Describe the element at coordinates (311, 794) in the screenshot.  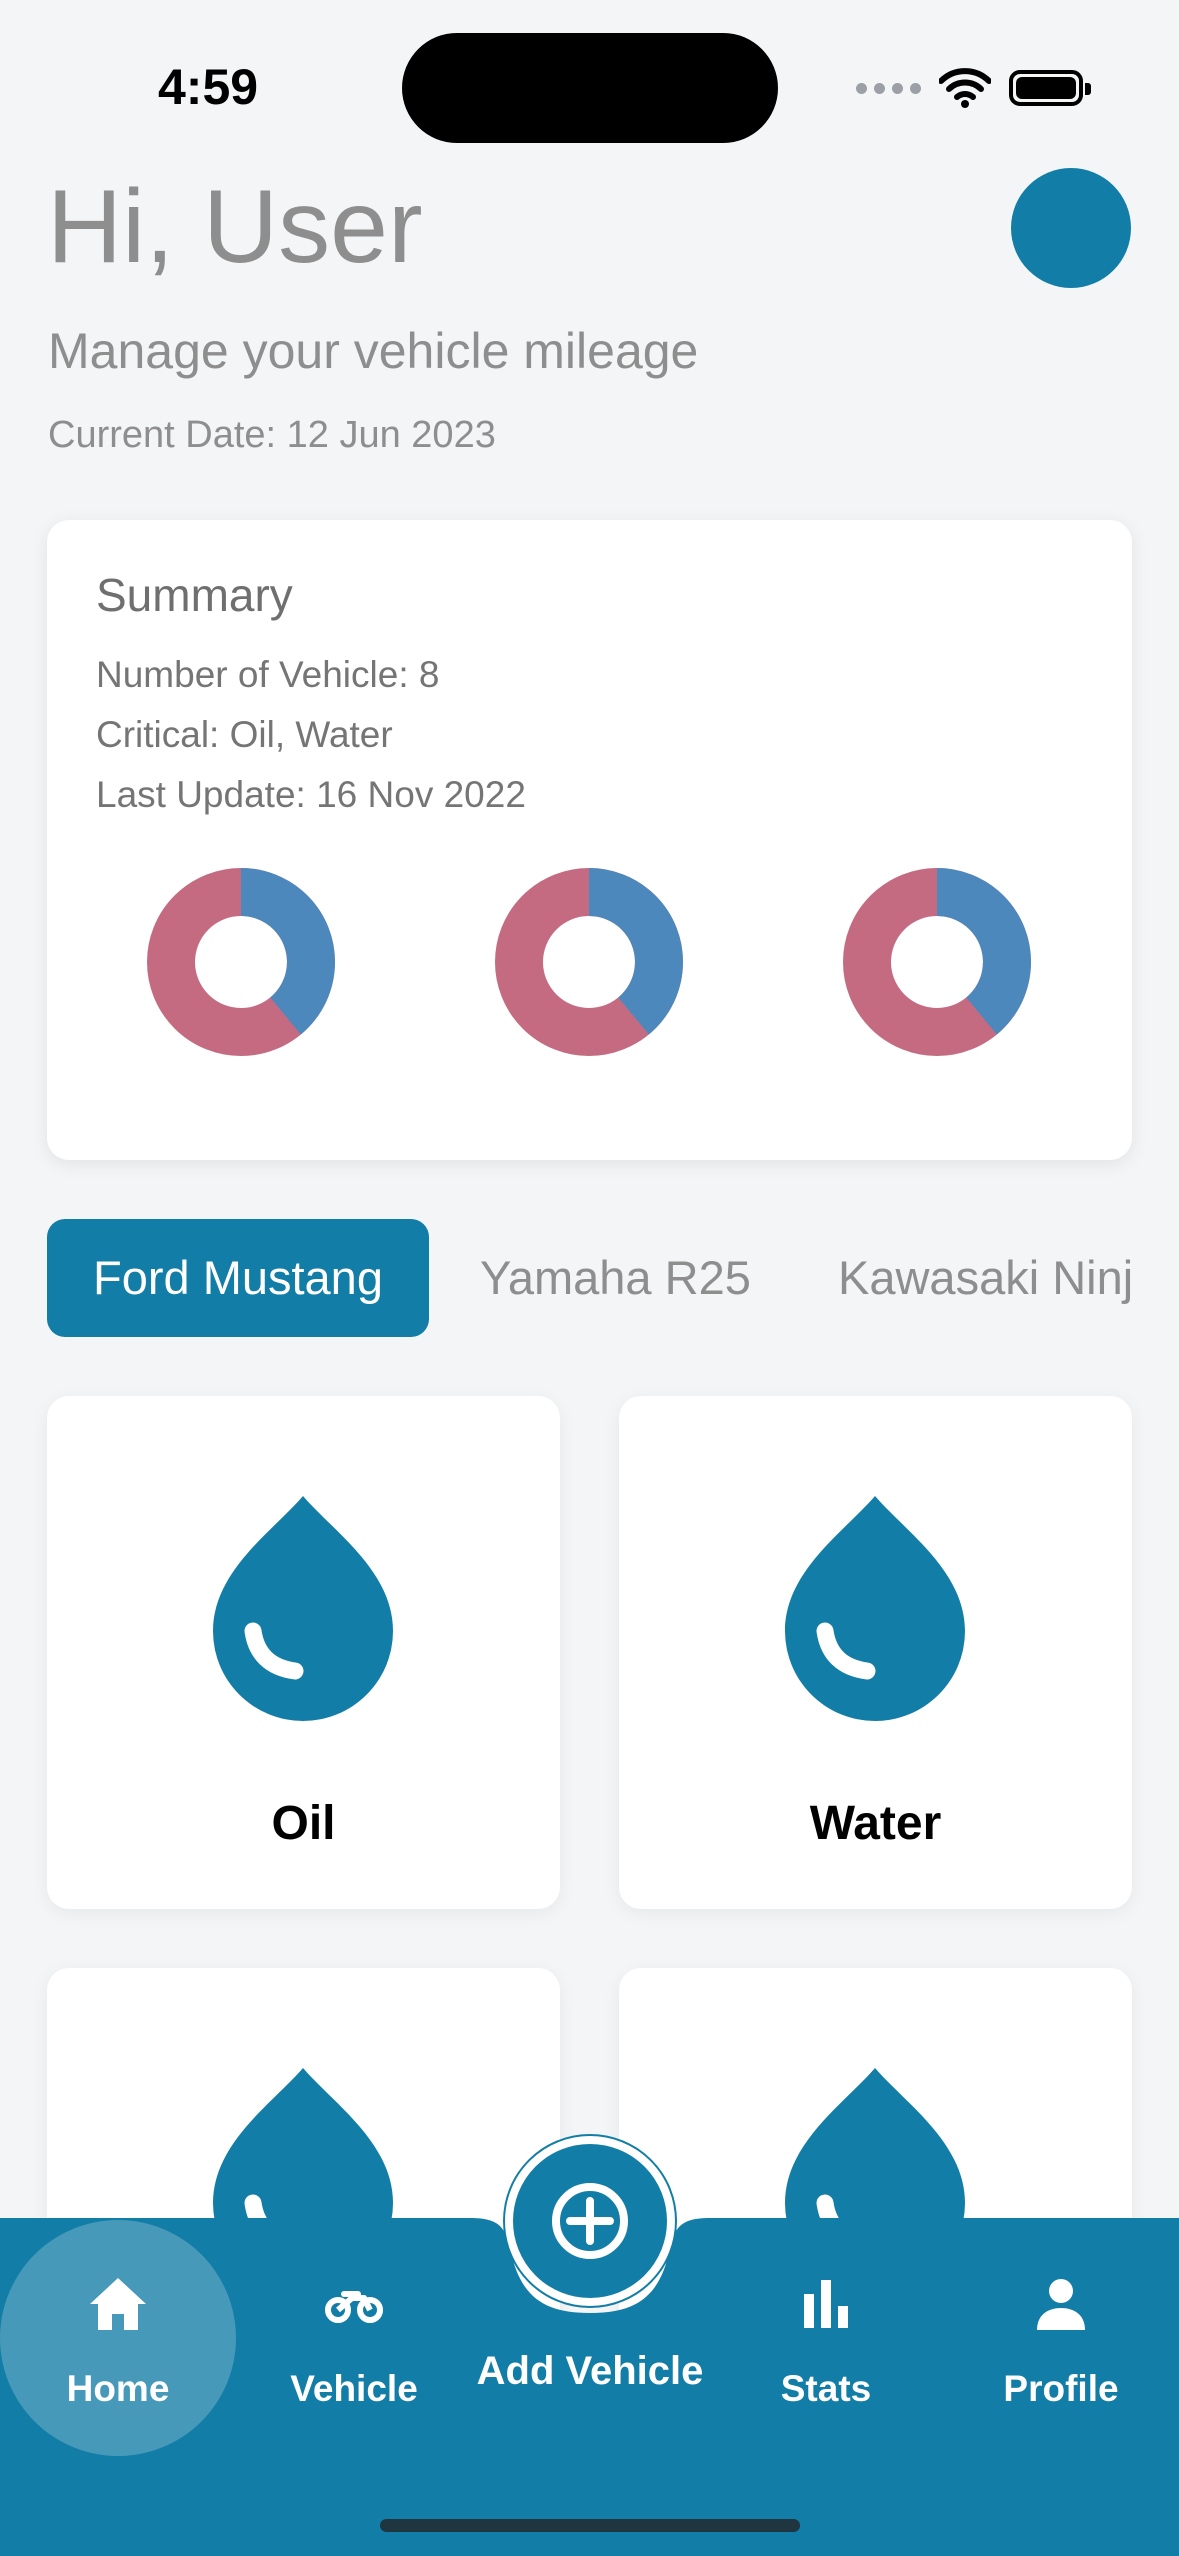
I see `last-update: Last Update: 16 Nov 2022` at that location.